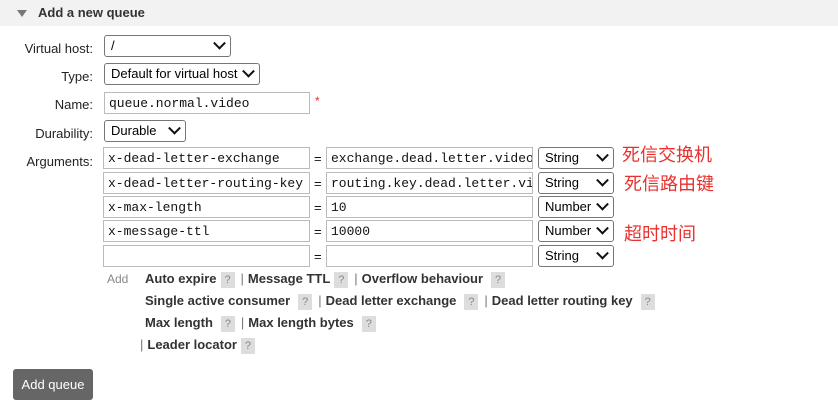  Describe the element at coordinates (206, 158) in the screenshot. I see `argument-key-input: x-dead-letter-exchange` at that location.